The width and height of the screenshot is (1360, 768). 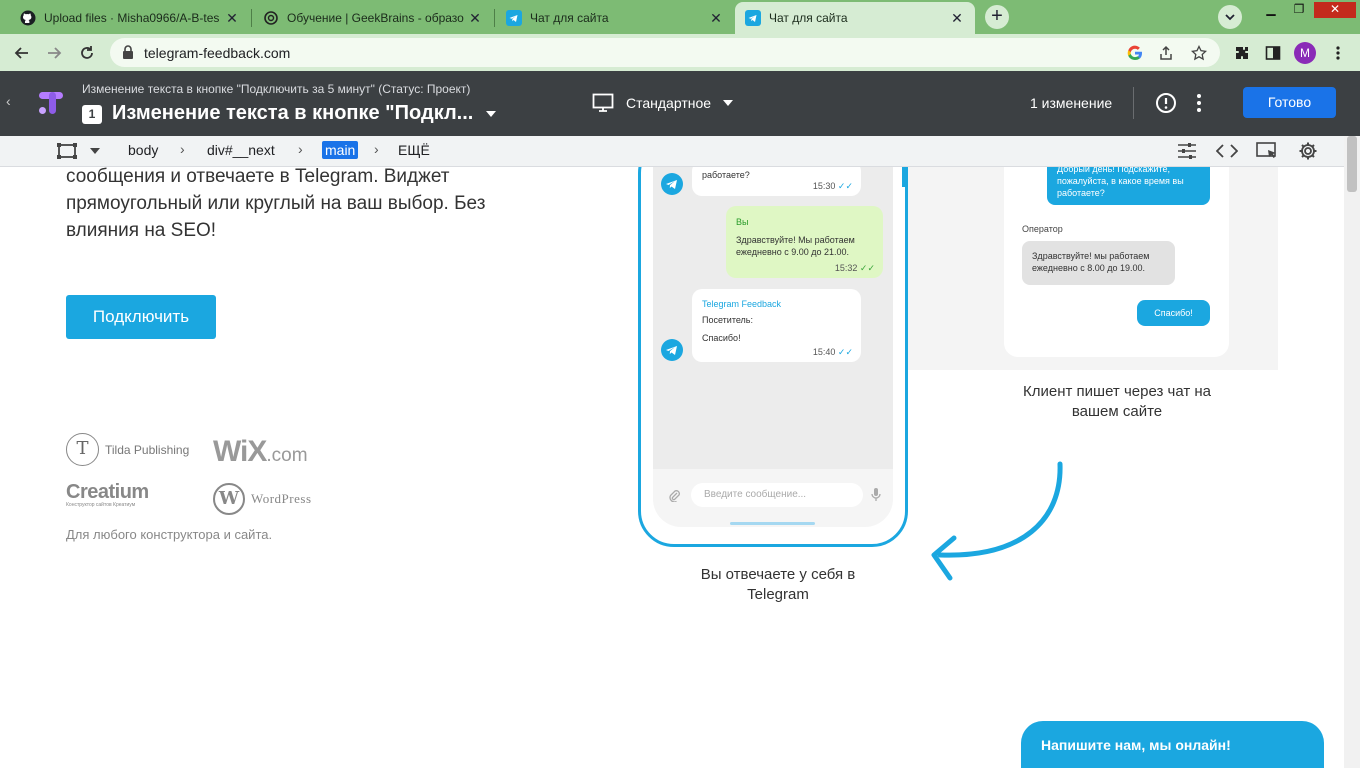 I want to click on tab-geekbrains: Обучение | GeekBrains - образо ✕, so click(x=373, y=18).